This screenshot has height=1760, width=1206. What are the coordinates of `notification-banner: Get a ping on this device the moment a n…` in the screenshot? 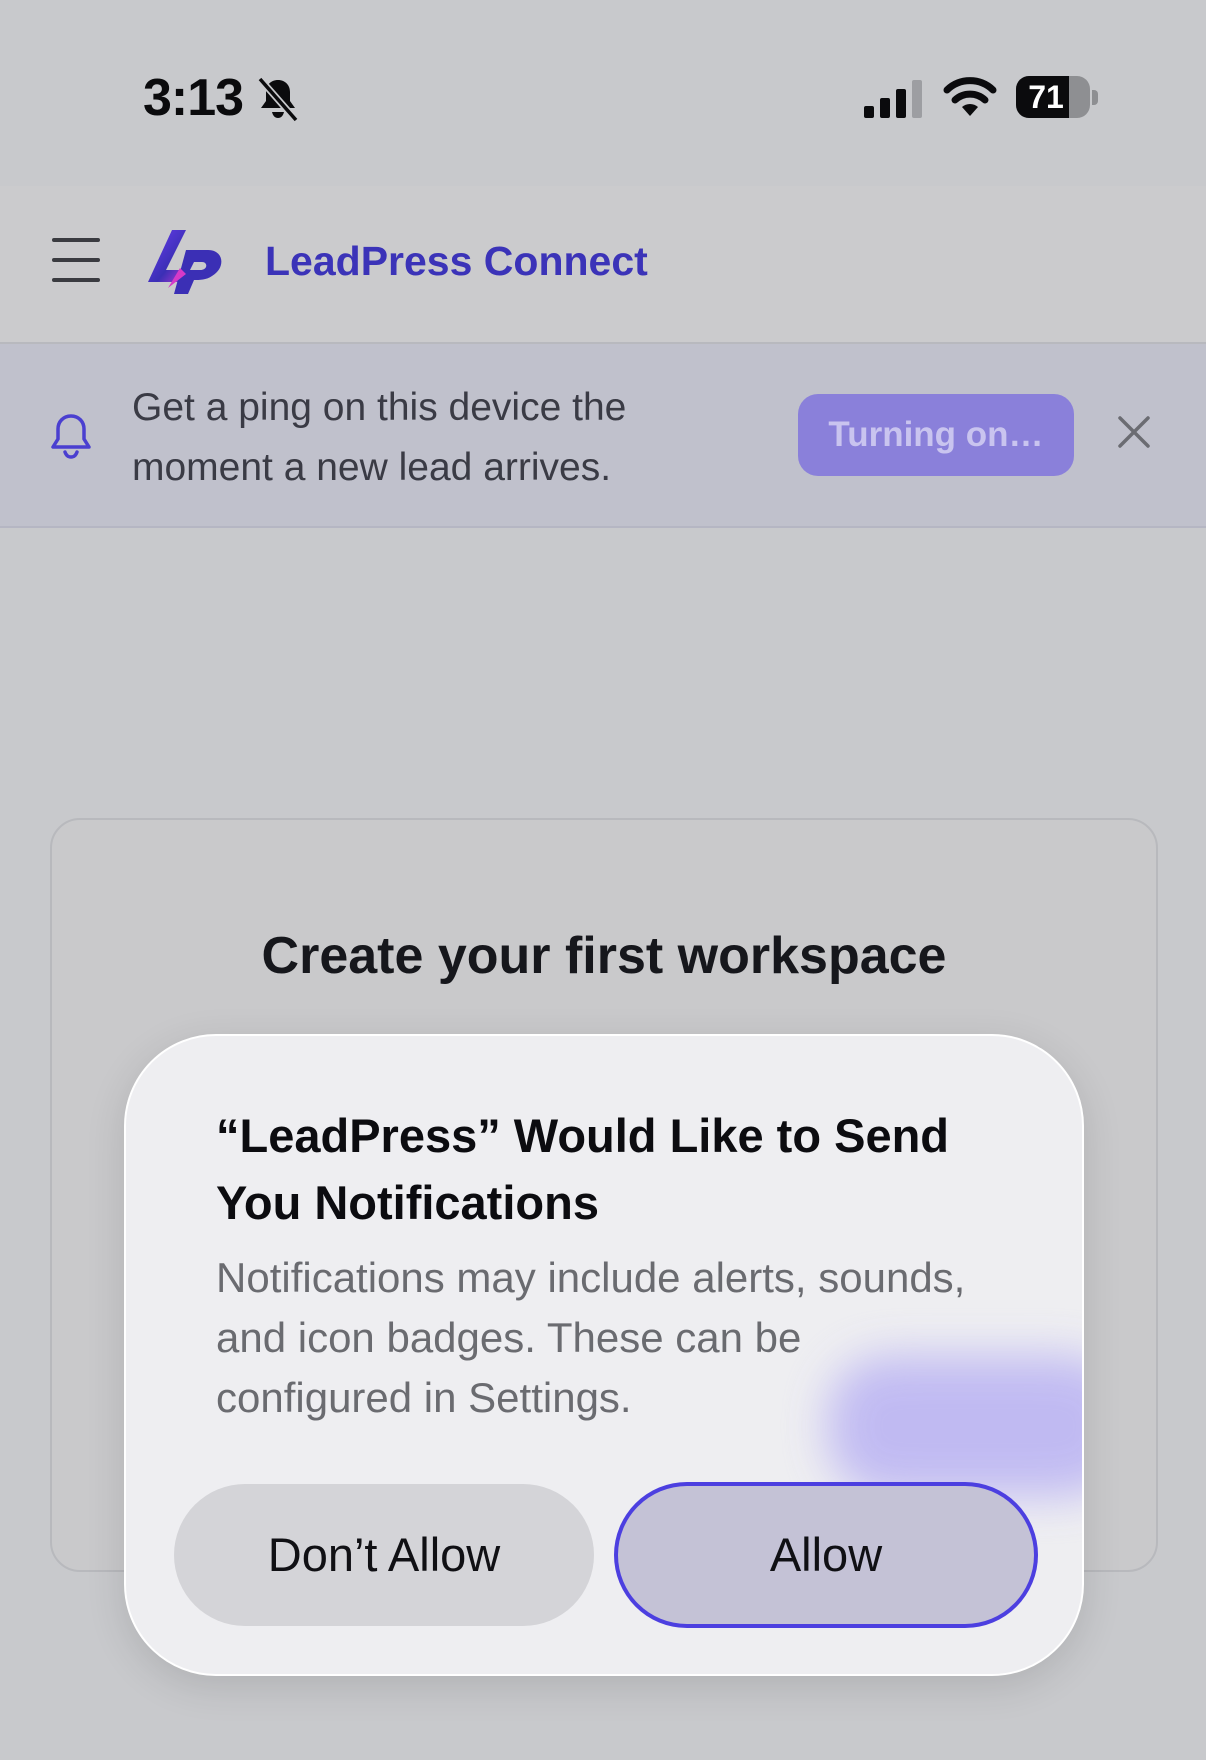 It's located at (603, 436).